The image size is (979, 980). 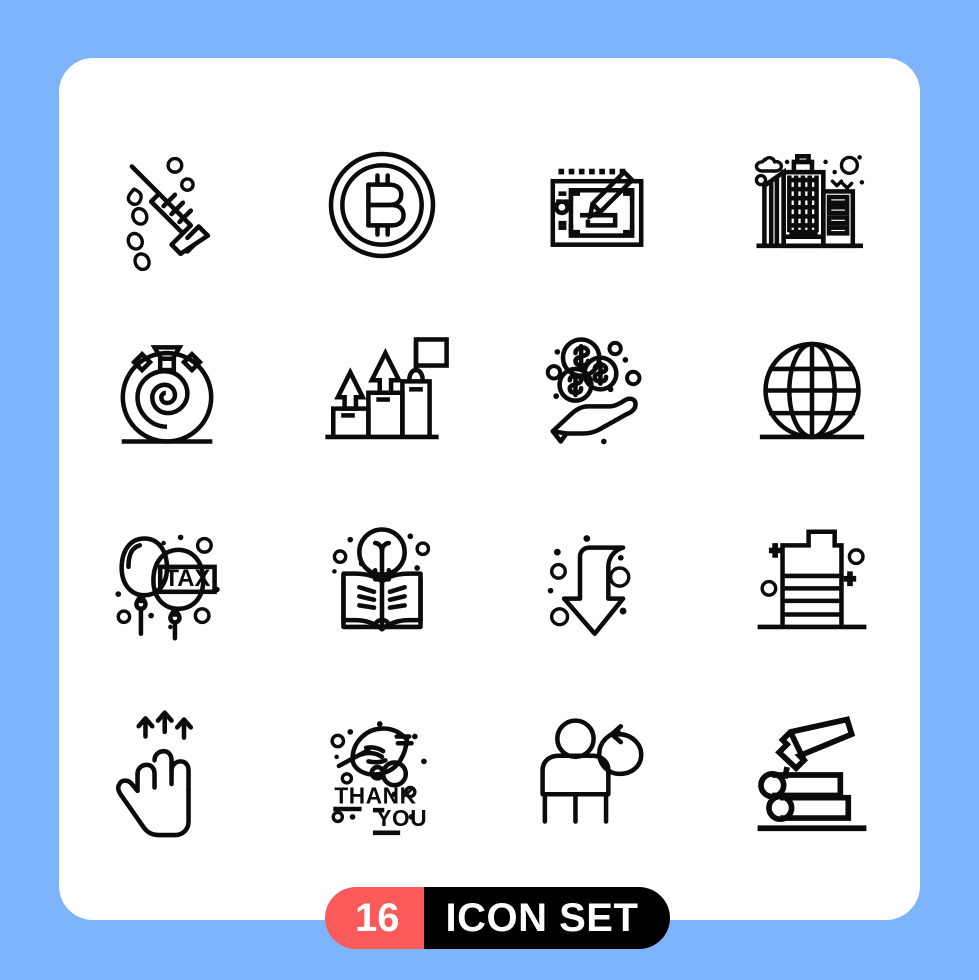 What do you see at coordinates (812, 579) in the screenshot?
I see `battery-level-icon` at bounding box center [812, 579].